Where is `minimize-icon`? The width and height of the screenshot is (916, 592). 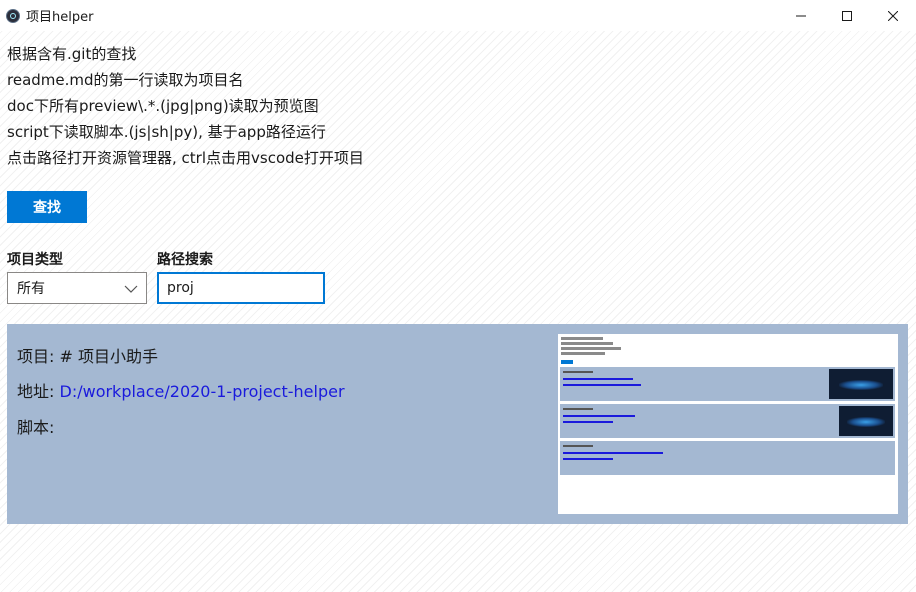 minimize-icon is located at coordinates (801, 15).